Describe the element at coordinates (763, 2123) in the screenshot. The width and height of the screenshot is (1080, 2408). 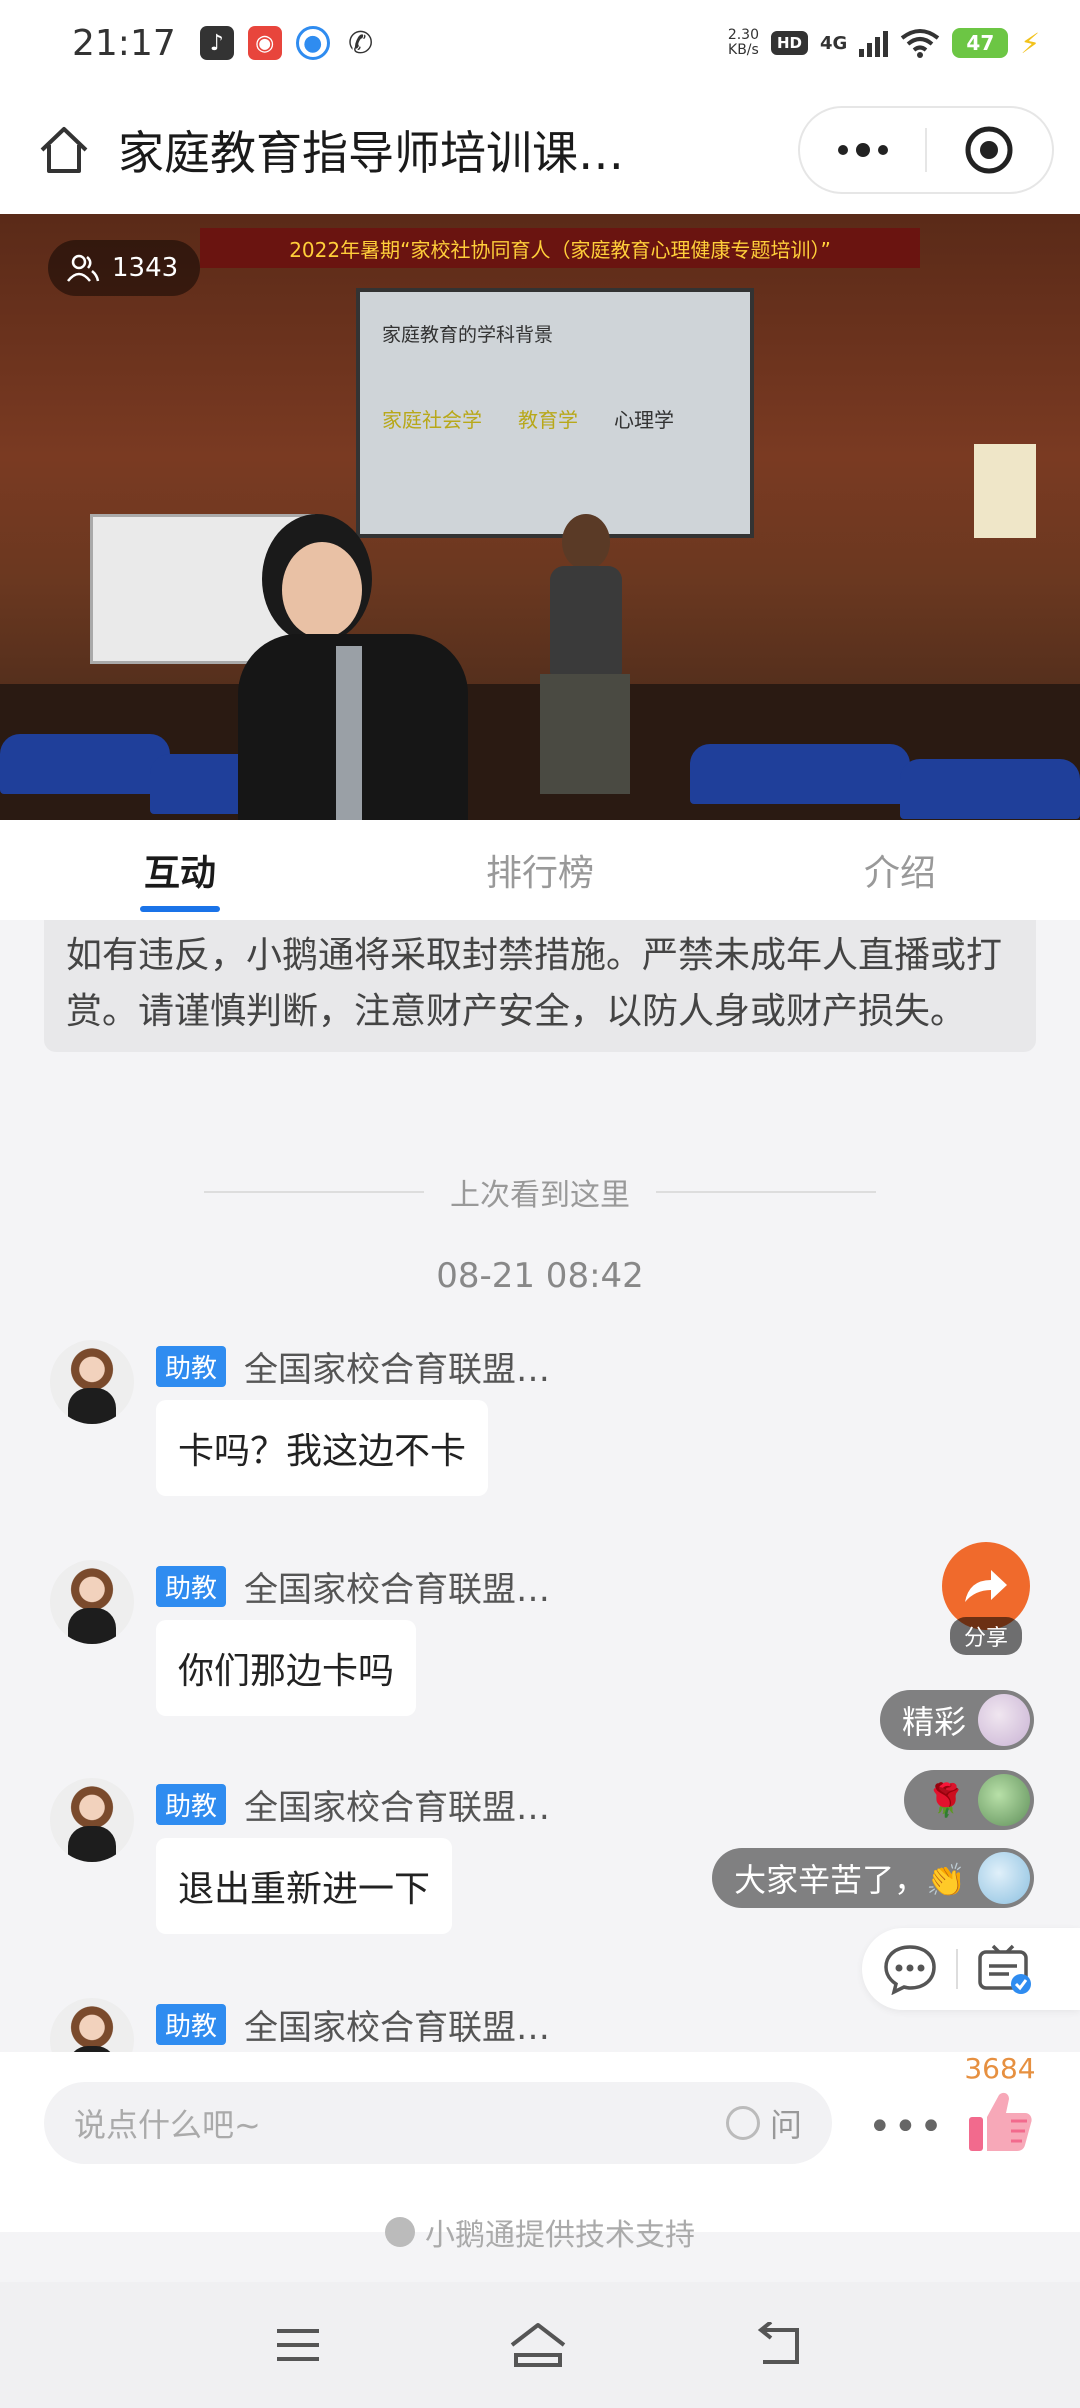
I see `ask-toggle: 问` at that location.